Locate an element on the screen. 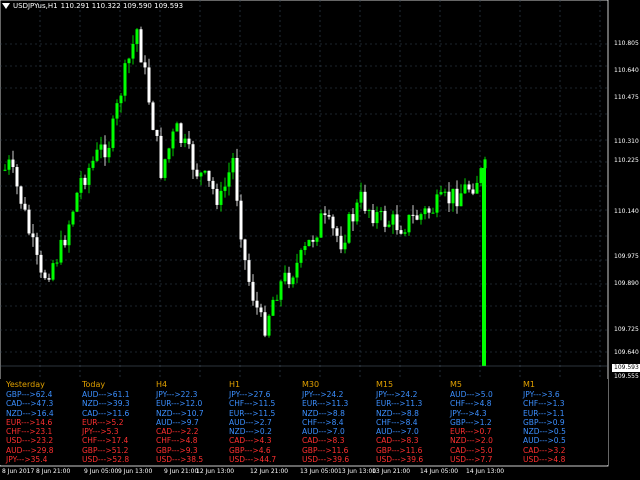 Image resolution: width=640 pixels, height=480 pixels. strength-row: JPY--->22.3 is located at coordinates (177, 394).